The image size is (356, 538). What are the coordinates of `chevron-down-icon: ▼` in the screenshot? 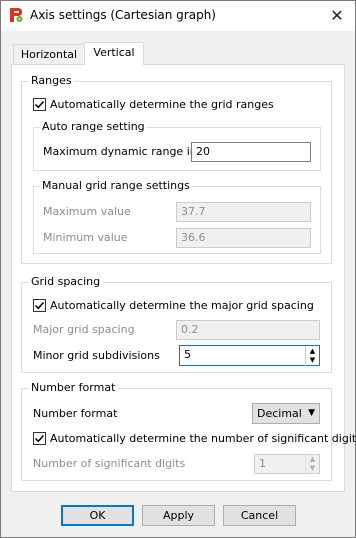 It's located at (311, 413).